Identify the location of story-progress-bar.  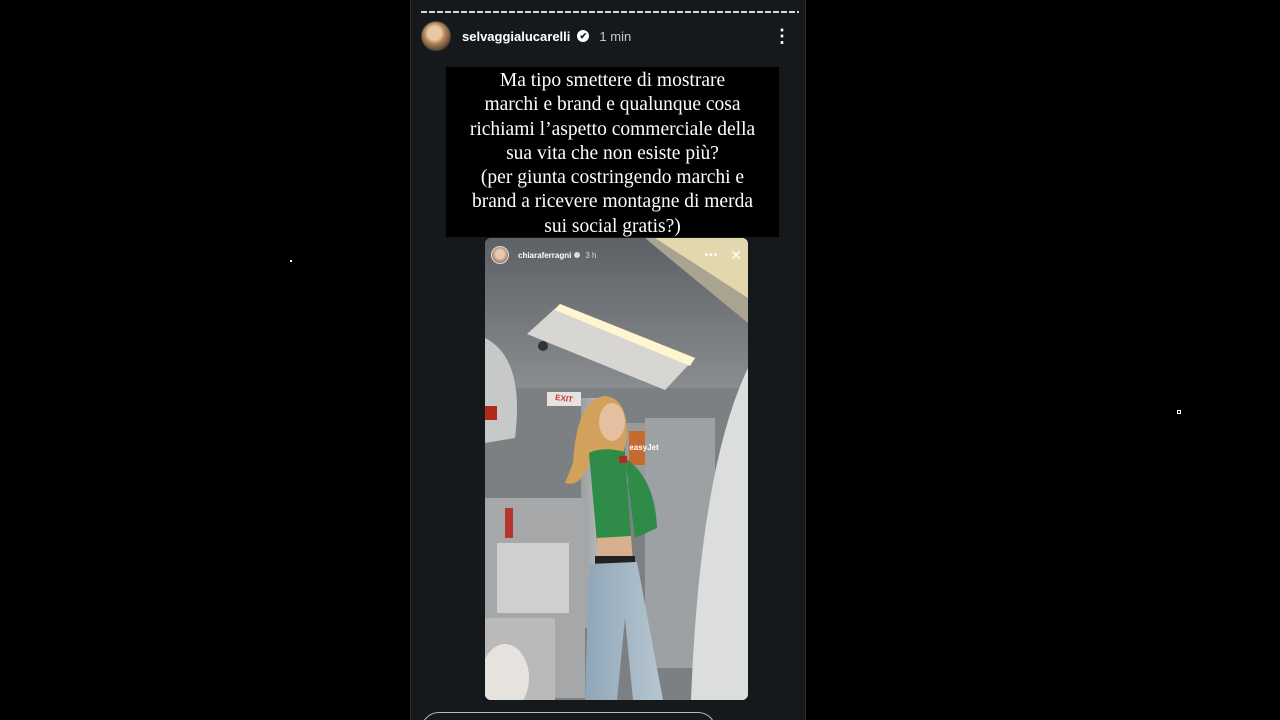
(610, 12).